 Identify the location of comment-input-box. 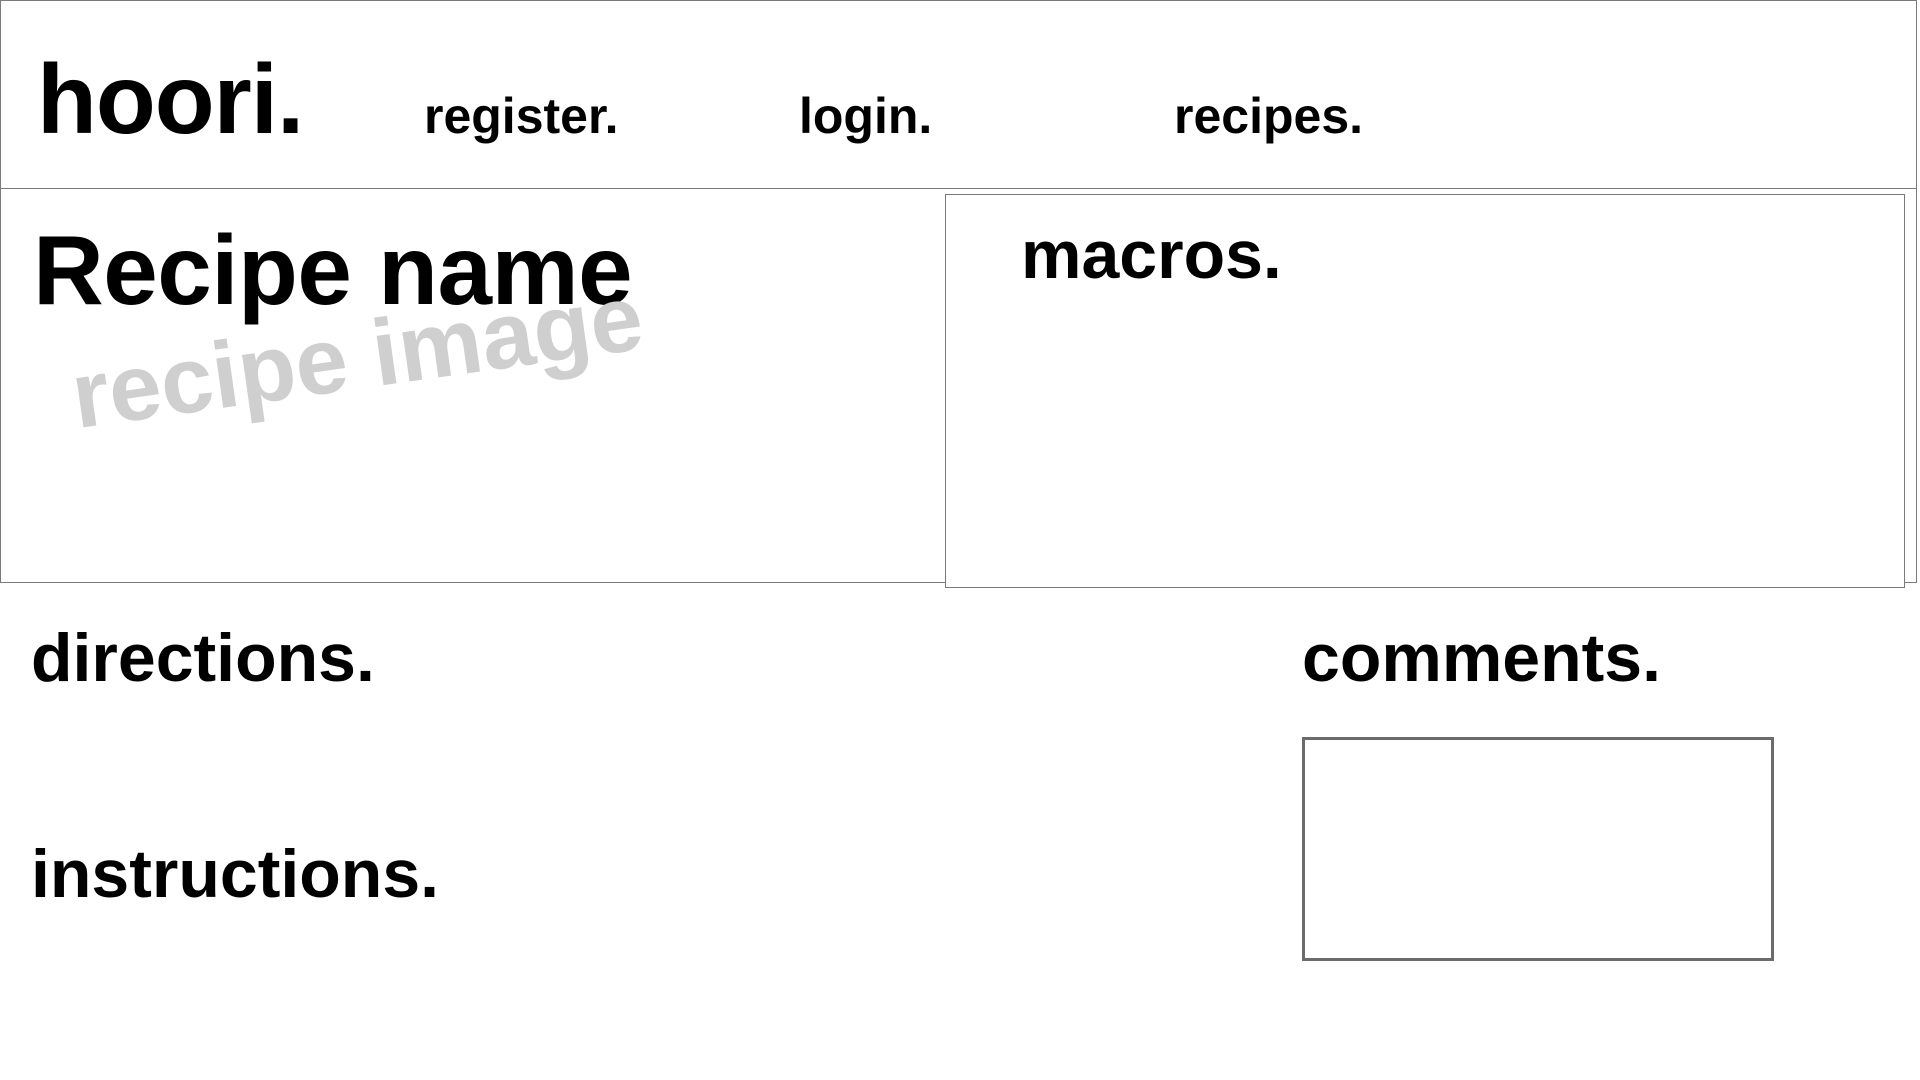
(1538, 849).